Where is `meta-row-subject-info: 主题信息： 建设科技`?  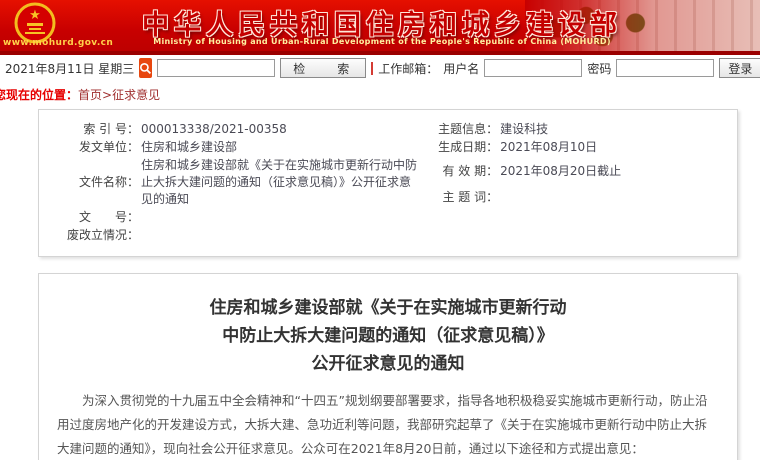 meta-row-subject-info: 主题信息： 建设科技 is located at coordinates (493, 129).